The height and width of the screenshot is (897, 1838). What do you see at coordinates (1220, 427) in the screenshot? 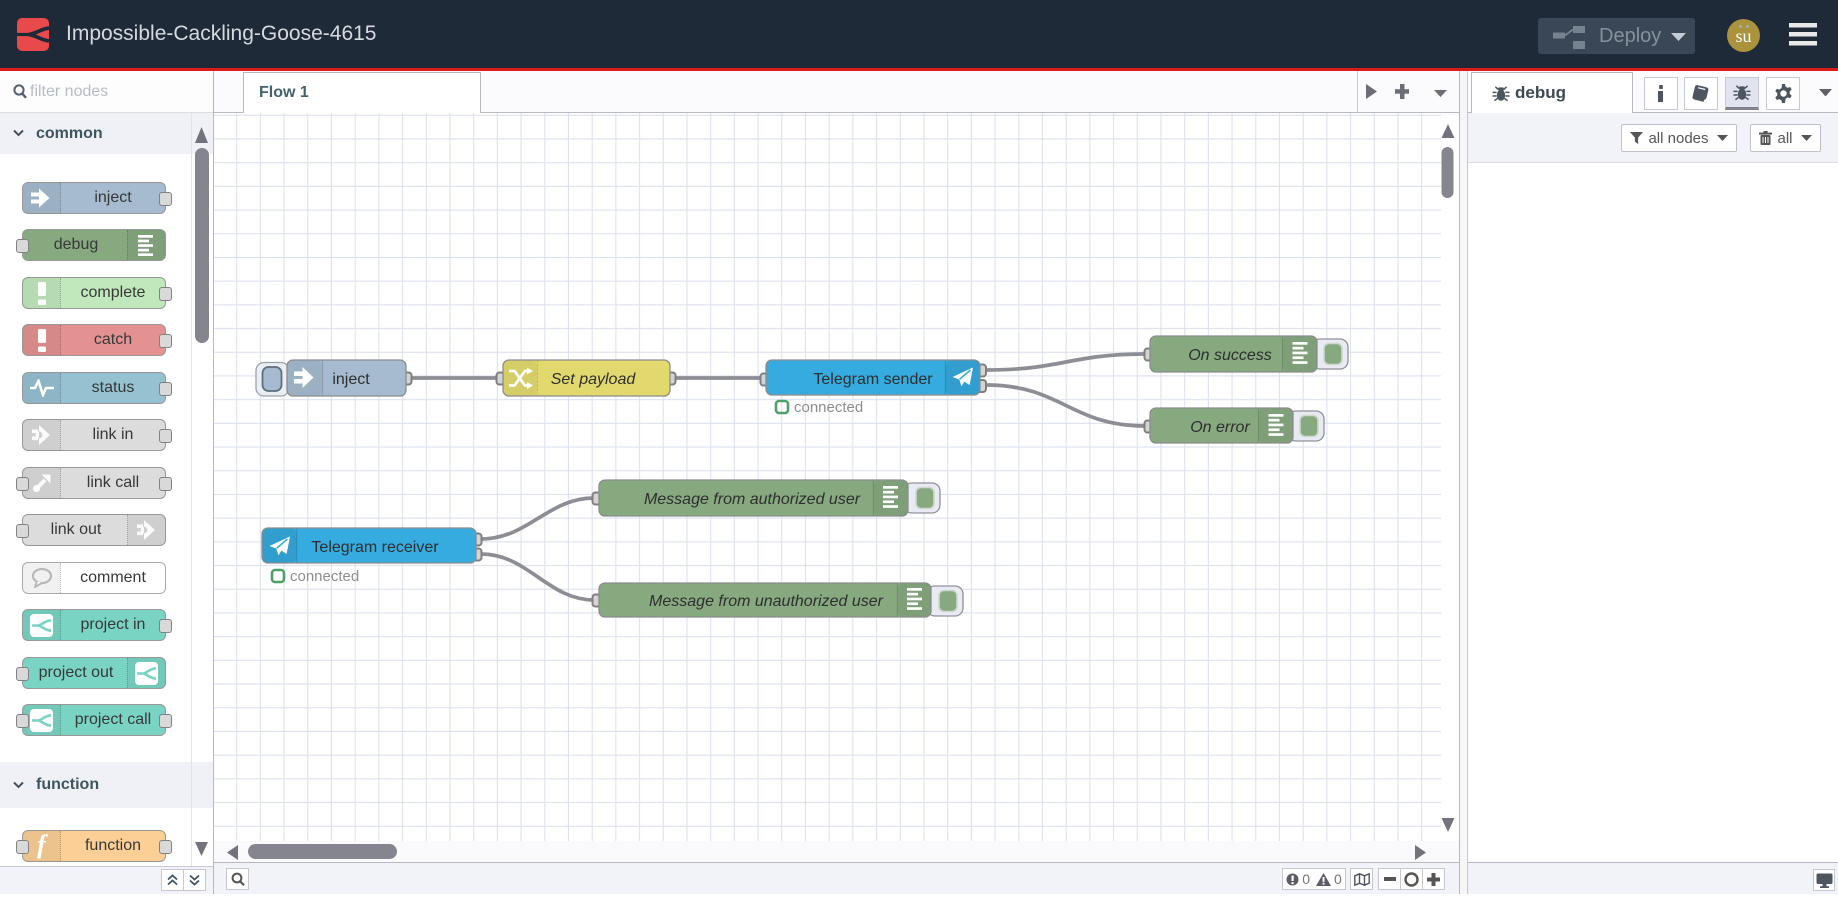
I see `svg-text: On error` at bounding box center [1220, 427].